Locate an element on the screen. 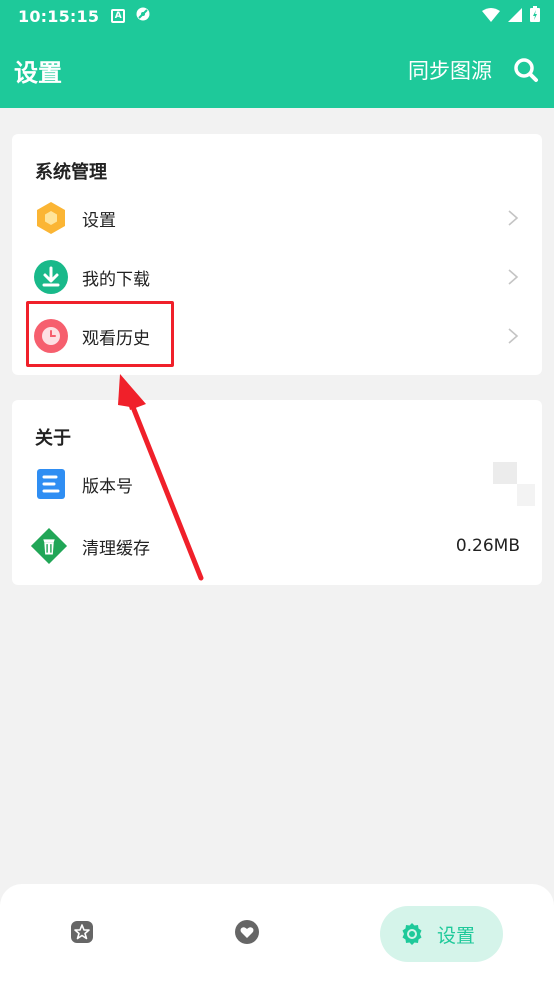  document-icon is located at coordinates (51, 484).